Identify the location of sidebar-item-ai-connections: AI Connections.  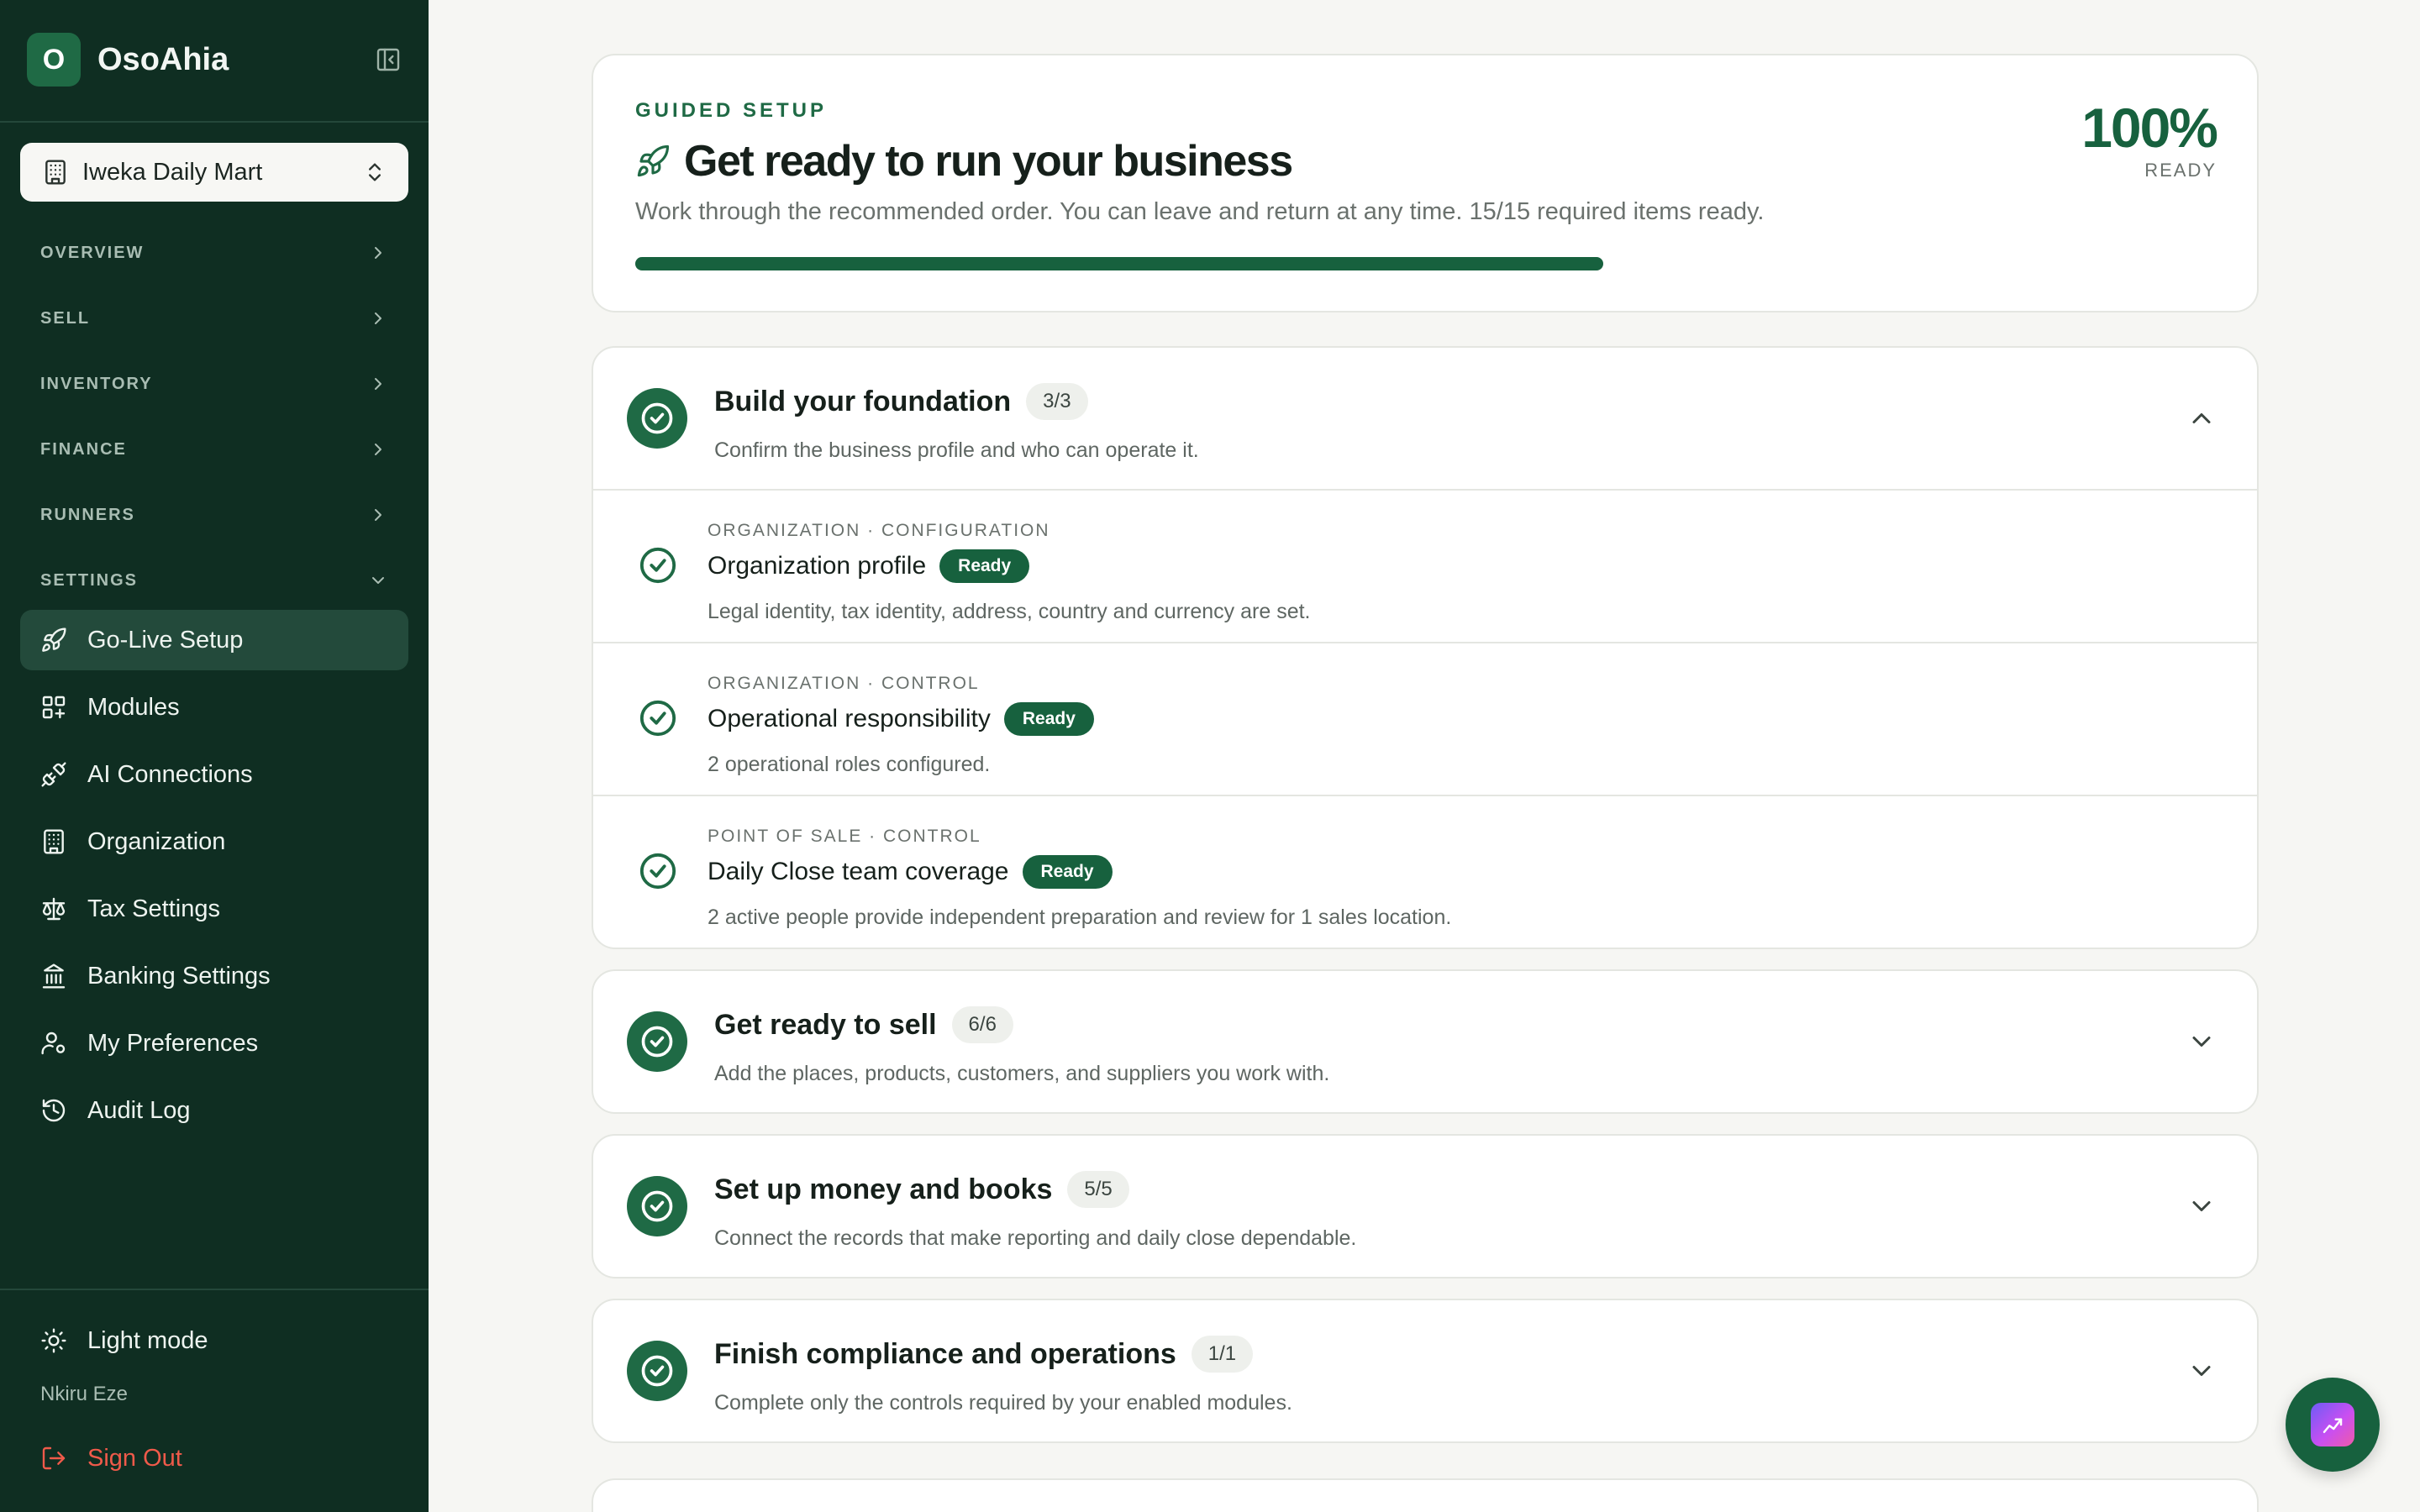
(214, 774).